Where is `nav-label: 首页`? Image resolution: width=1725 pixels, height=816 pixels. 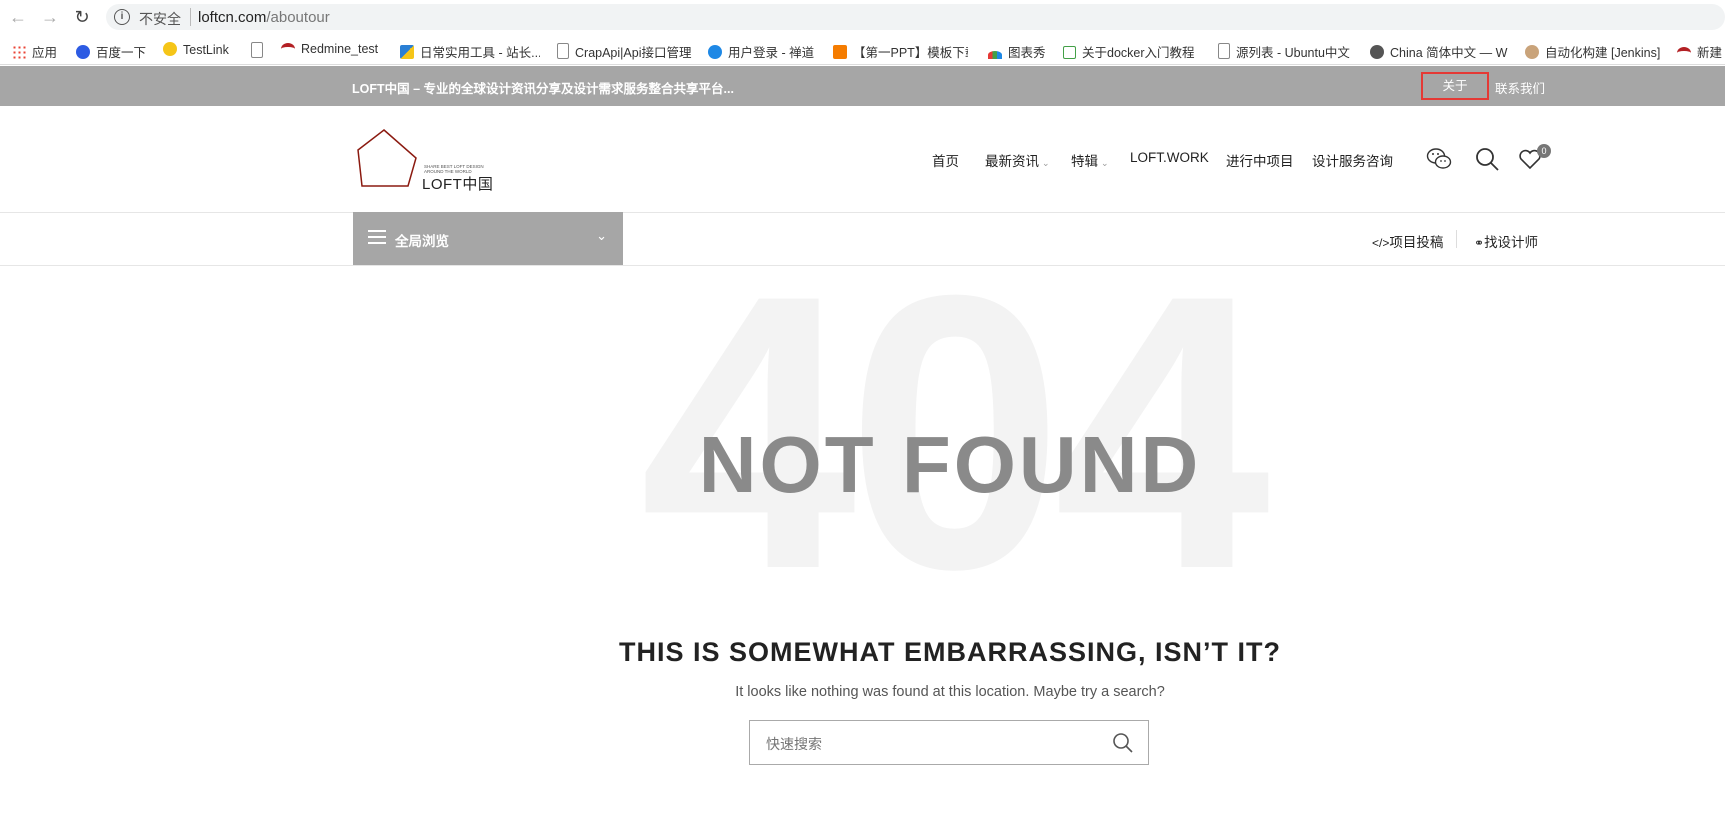 nav-label: 首页 is located at coordinates (945, 161).